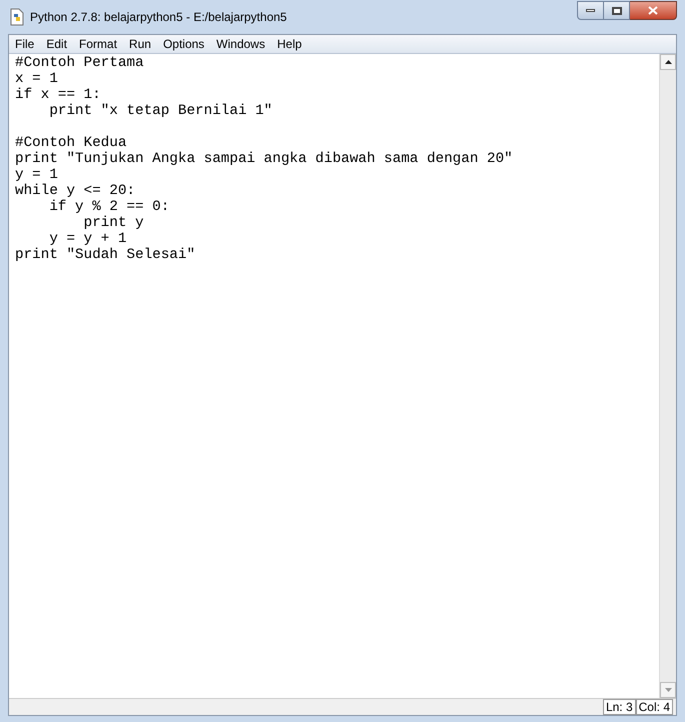 The height and width of the screenshot is (722, 685). What do you see at coordinates (617, 10) in the screenshot?
I see `maximize-button` at bounding box center [617, 10].